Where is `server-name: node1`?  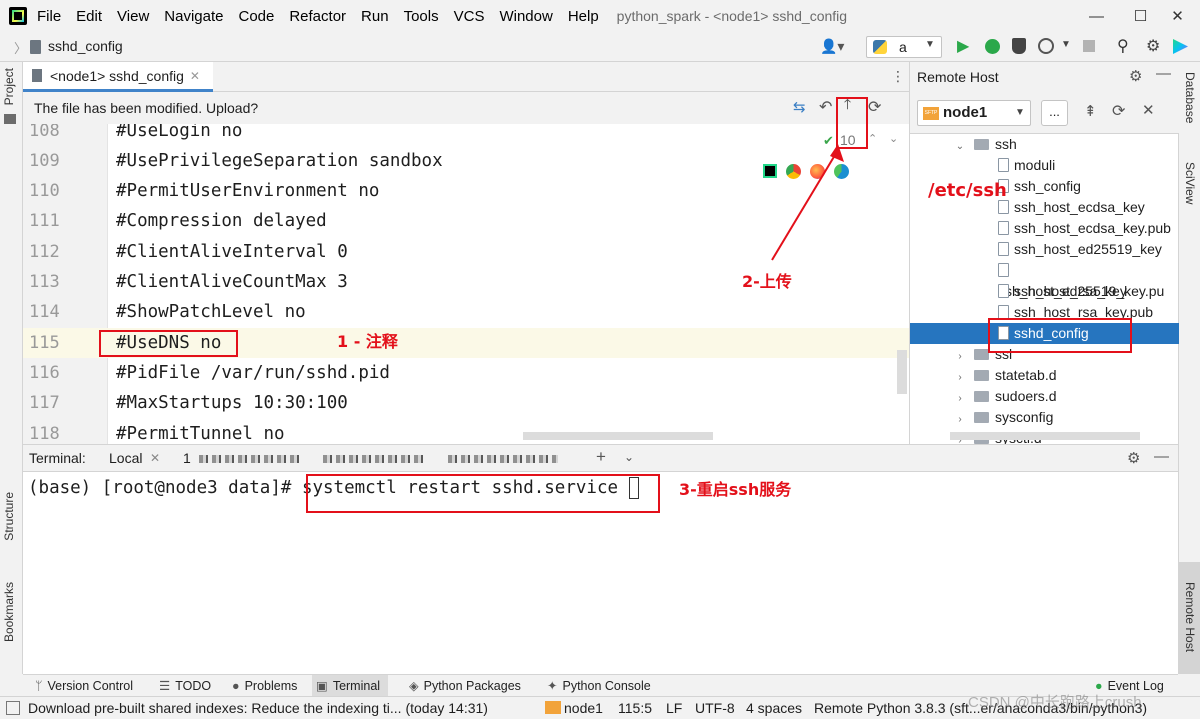
server-name: node1 is located at coordinates (965, 112).